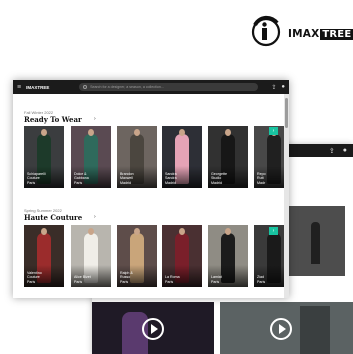  Describe the element at coordinates (81, 178) in the screenshot. I see `card-label: Dolce & Gabbana Paris` at that location.